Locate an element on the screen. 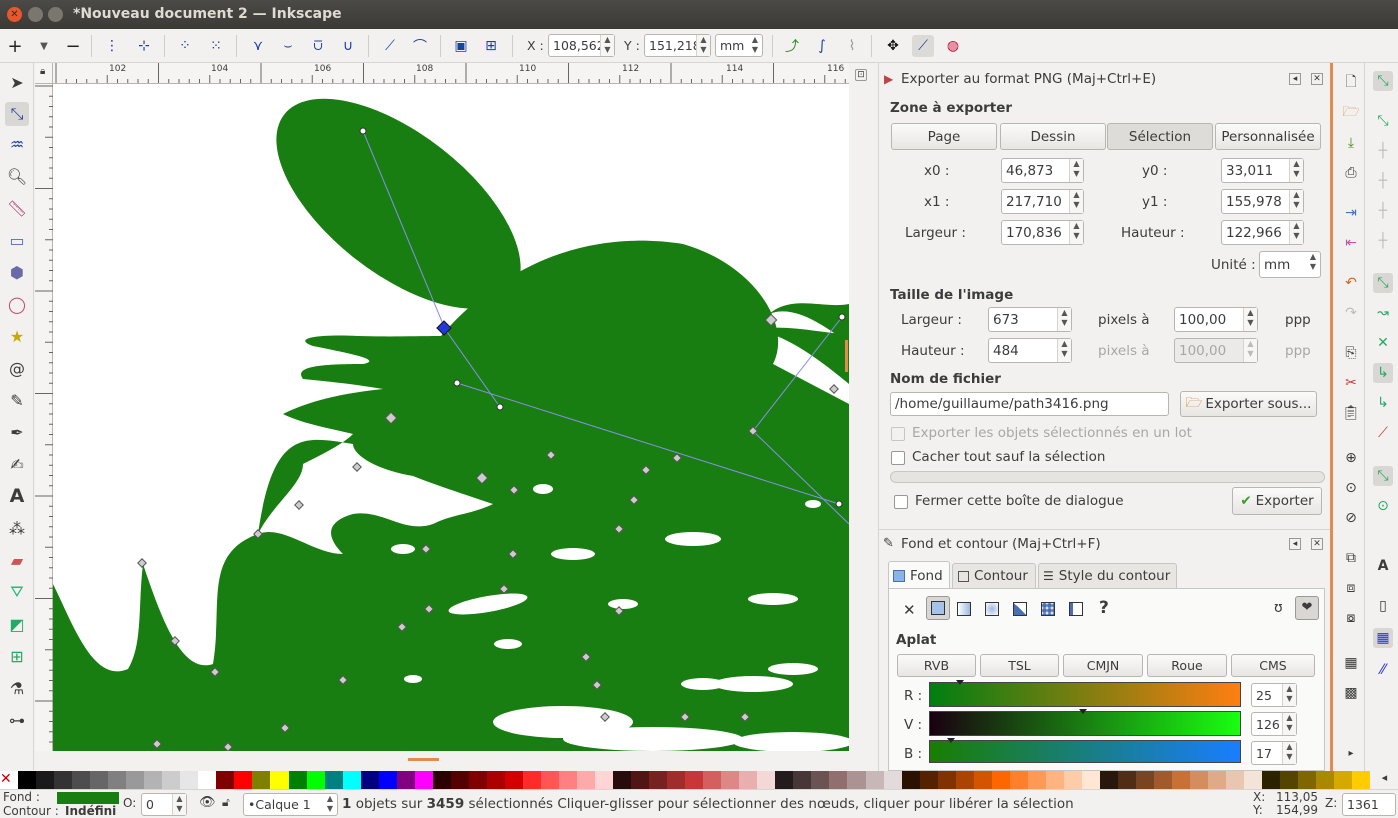 Image resolution: width=1398 pixels, height=818 pixels. y-coordinate-field: 151,218 ▲ ▼ is located at coordinates (677, 45).